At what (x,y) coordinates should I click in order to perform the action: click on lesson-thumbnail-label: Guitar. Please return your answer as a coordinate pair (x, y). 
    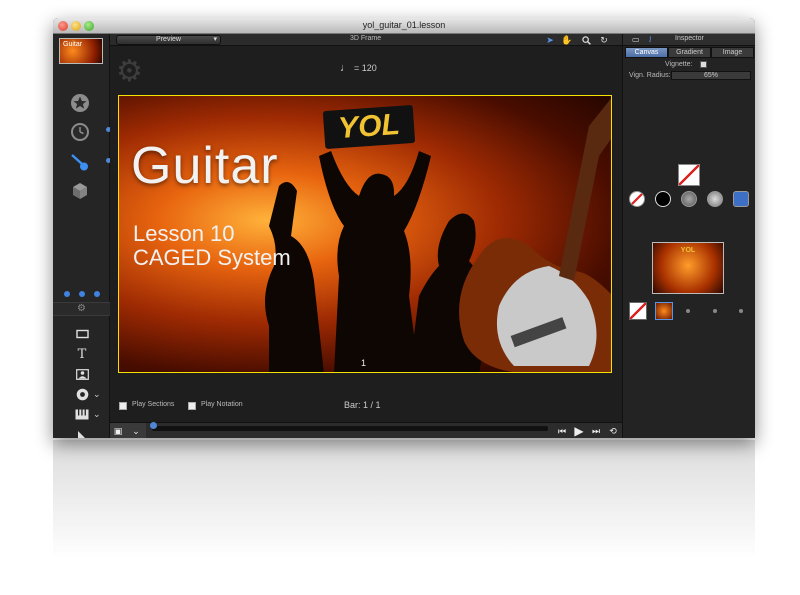
    Looking at the image, I should click on (73, 44).